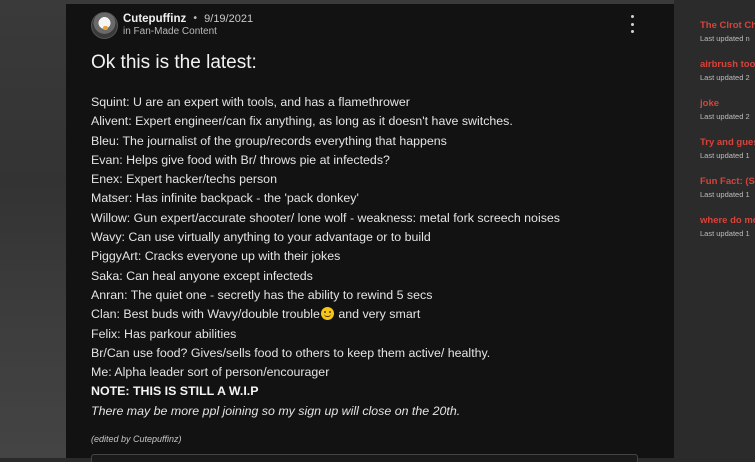  I want to click on sidebar-post-updated: Last updated n, so click(725, 38).